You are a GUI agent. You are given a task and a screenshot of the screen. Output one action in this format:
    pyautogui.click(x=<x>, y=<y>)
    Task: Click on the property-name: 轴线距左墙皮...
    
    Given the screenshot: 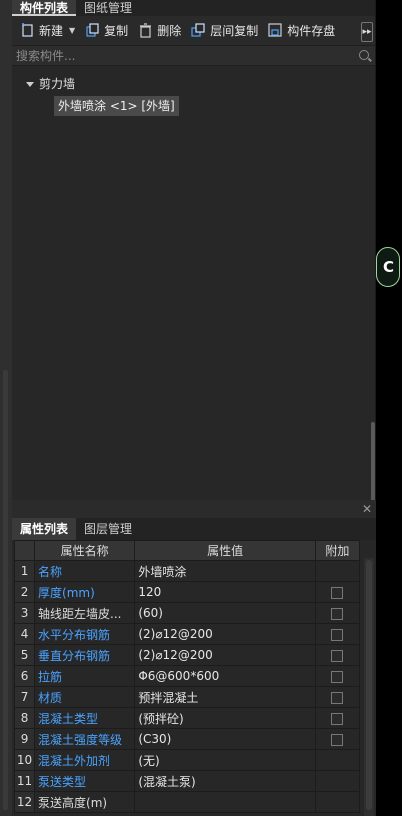 What is the action you would take?
    pyautogui.click(x=85, y=613)
    